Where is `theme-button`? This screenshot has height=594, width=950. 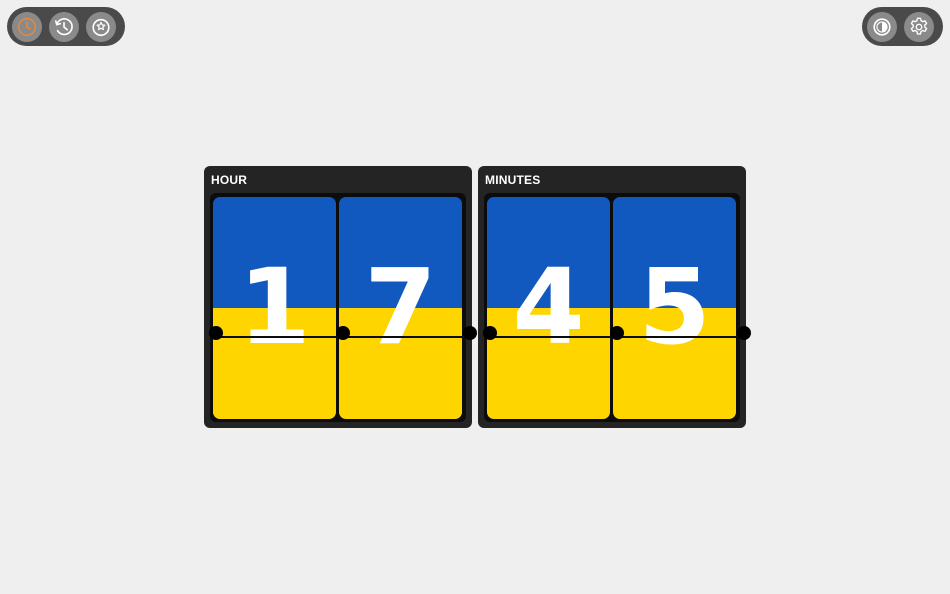
theme-button is located at coordinates (882, 26).